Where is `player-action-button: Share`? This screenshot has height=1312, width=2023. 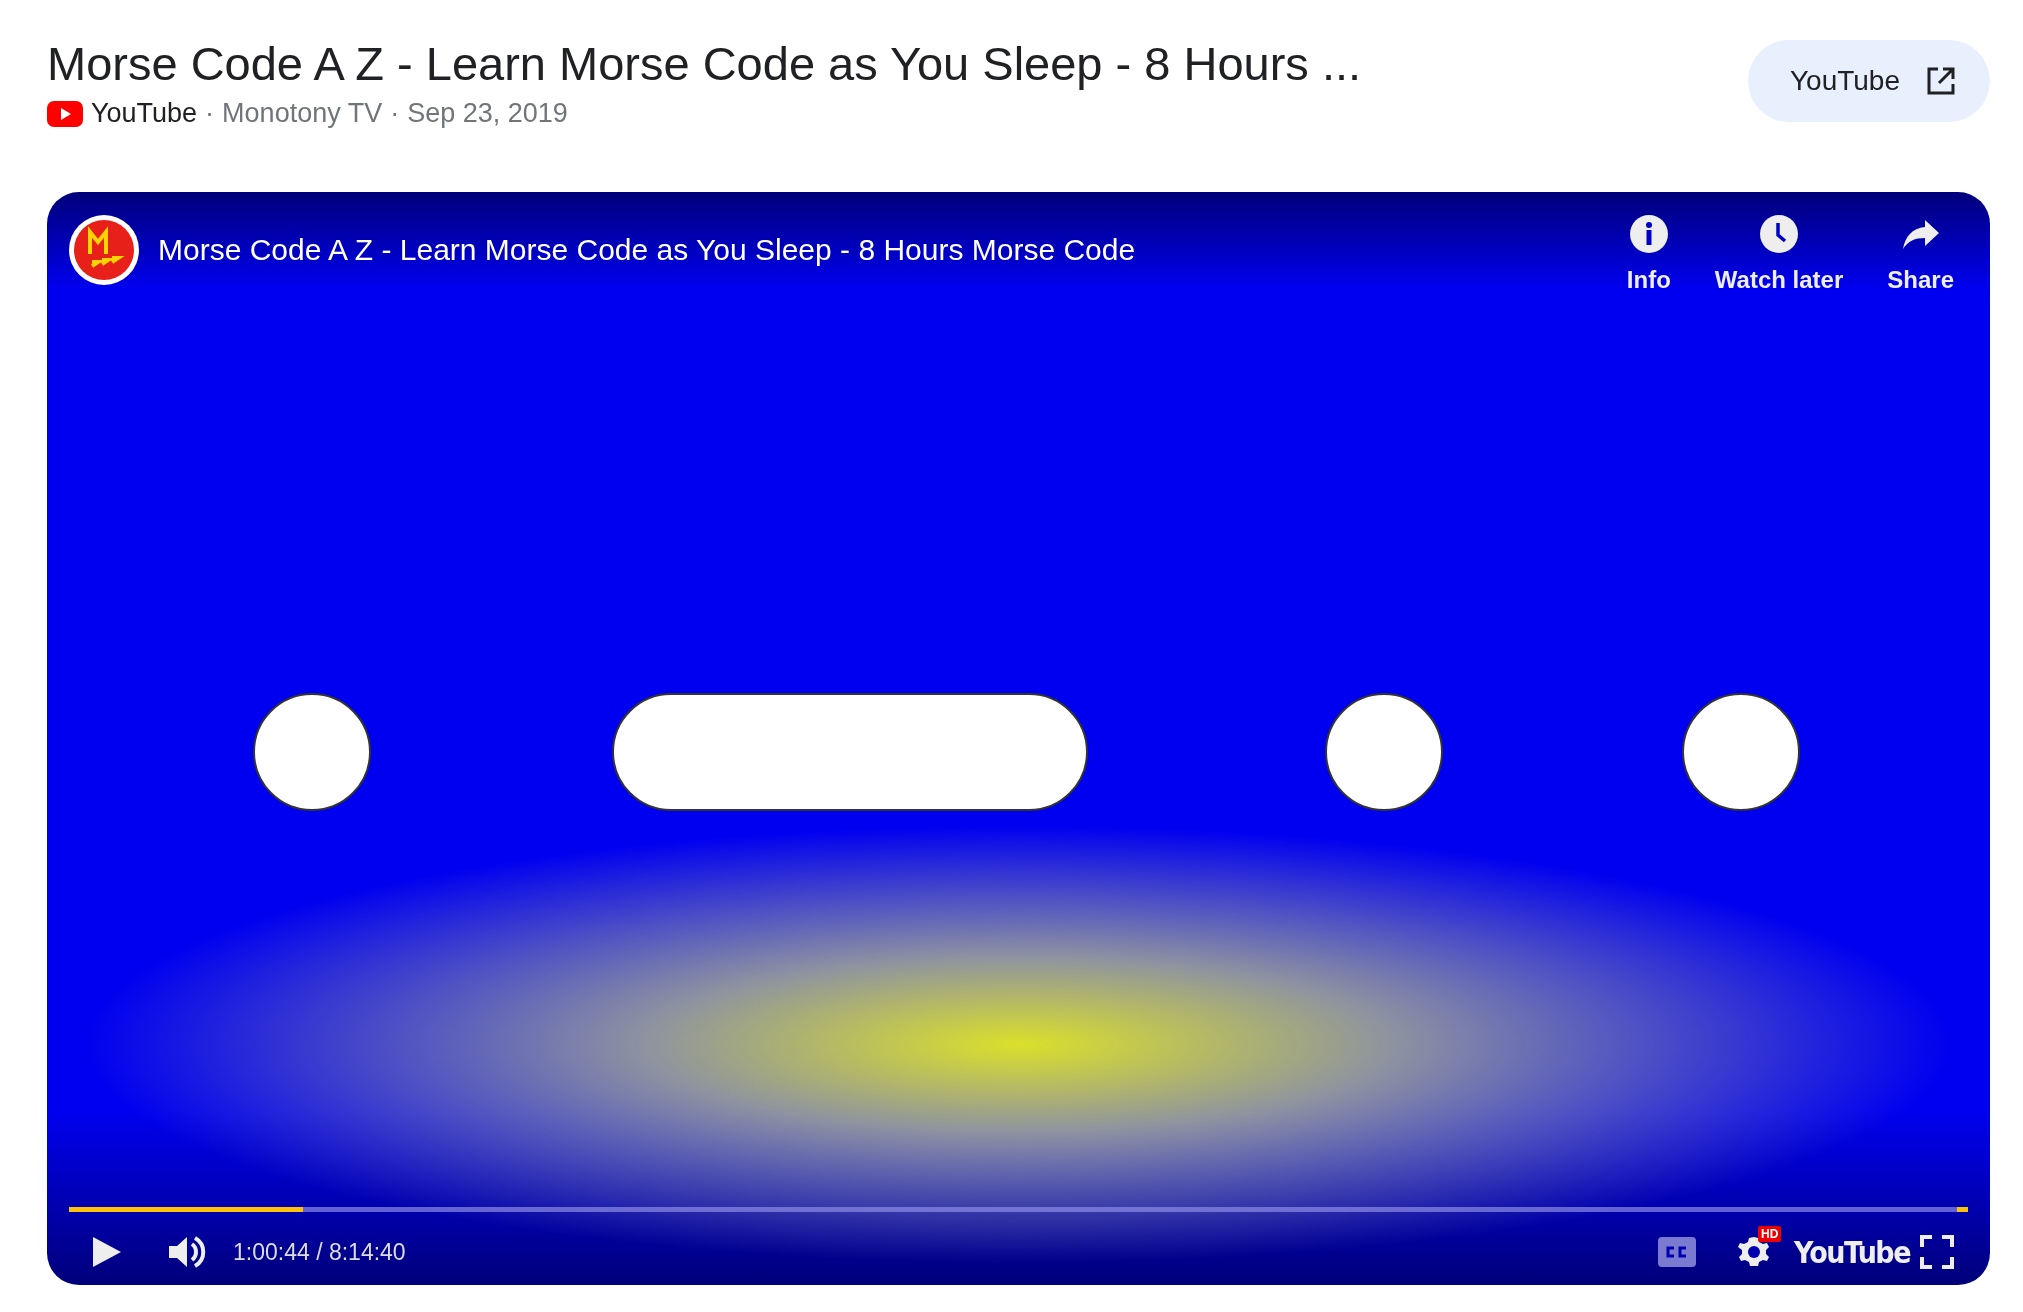
player-action-button: Share is located at coordinates (1920, 254).